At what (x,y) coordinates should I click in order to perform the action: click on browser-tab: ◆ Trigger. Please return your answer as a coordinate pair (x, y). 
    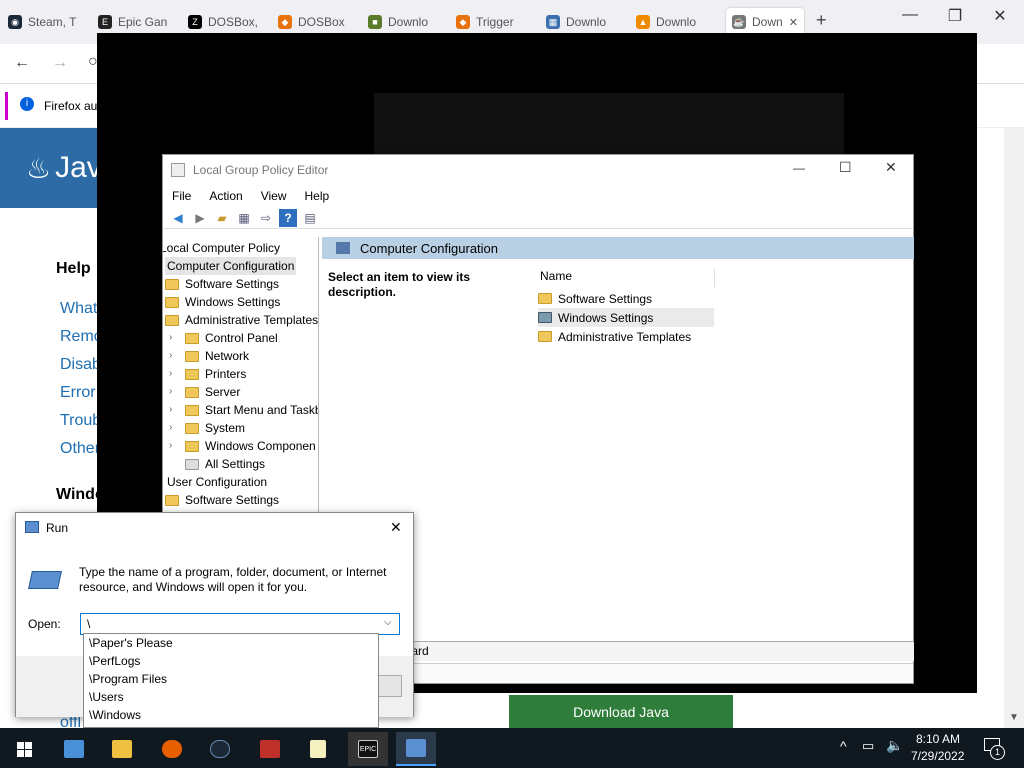
    Looking at the image, I should click on (493, 22).